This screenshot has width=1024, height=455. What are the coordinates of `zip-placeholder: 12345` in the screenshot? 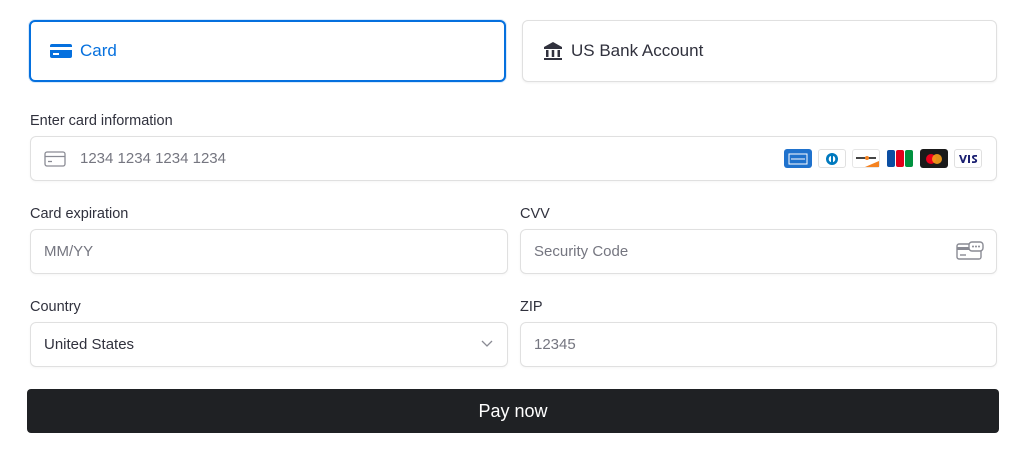 It's located at (555, 344).